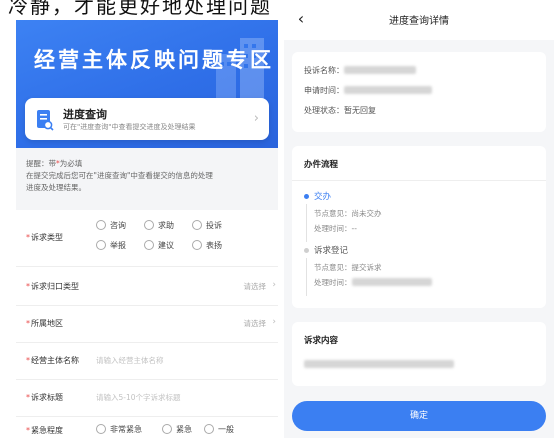 The height and width of the screenshot is (438, 554). Describe the element at coordinates (324, 110) in the screenshot. I see `status-label: 处理状态：` at that location.